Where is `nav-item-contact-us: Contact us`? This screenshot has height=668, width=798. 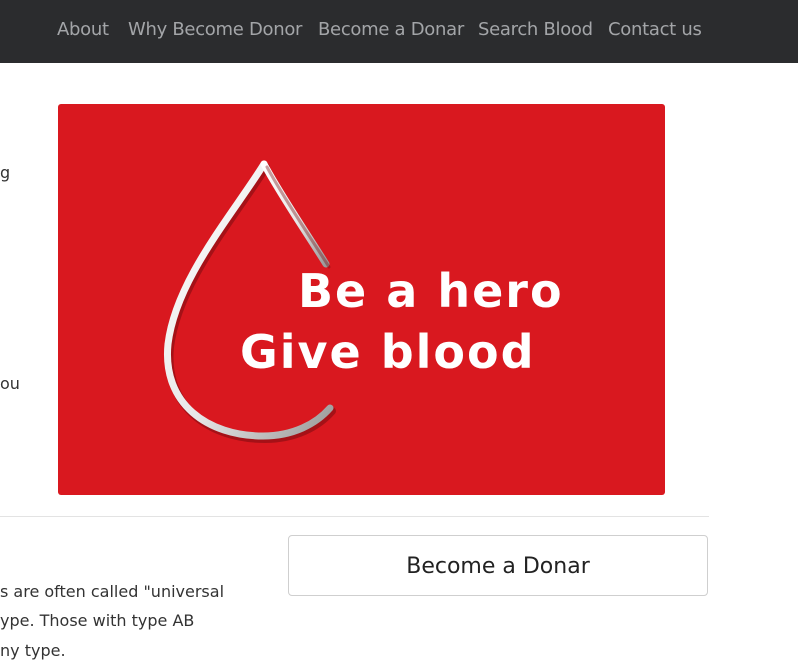
nav-item-contact-us: Contact us is located at coordinates (655, 30).